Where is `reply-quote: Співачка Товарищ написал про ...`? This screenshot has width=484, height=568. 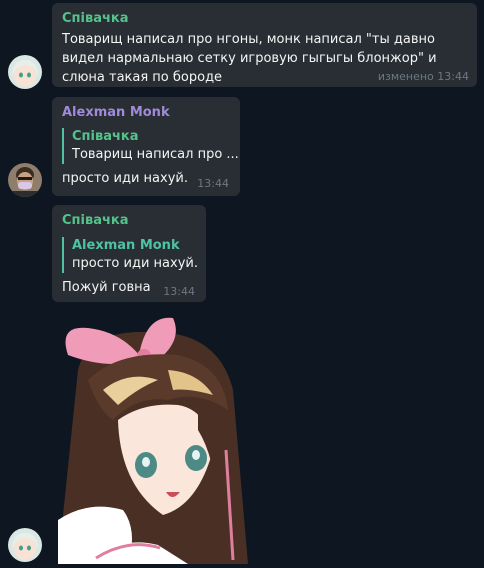 reply-quote: Співачка Товарищ написал про ... is located at coordinates (150, 146).